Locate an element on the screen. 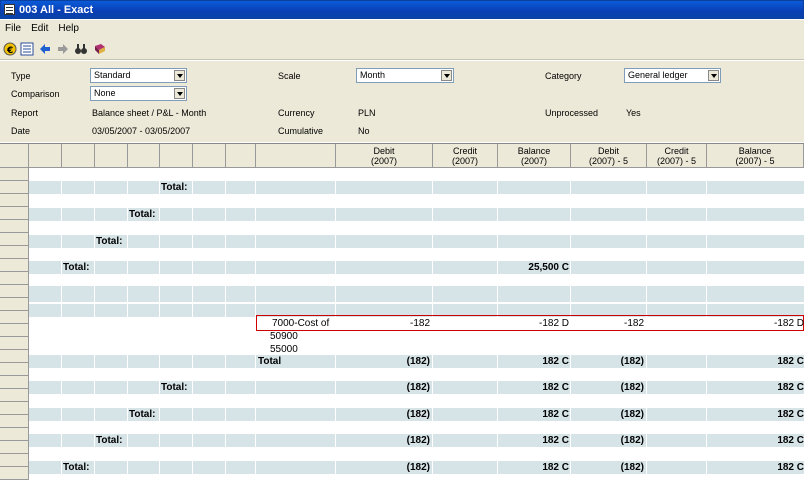  category-select: General ledger is located at coordinates (672, 75).